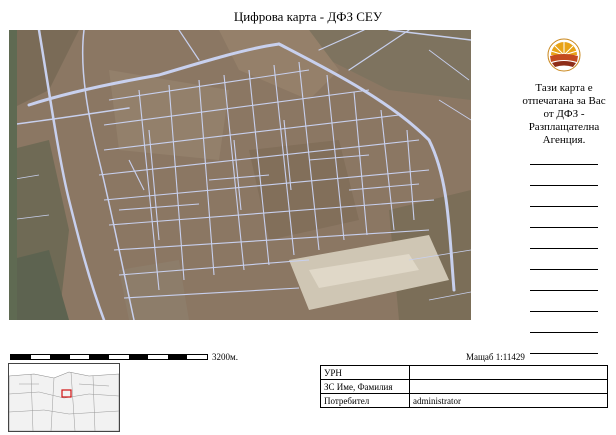 This screenshot has width=616, height=435. I want to click on farmer-name-value, so click(508, 386).